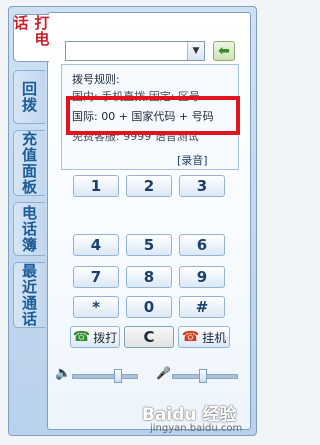 Image resolution: width=320 pixels, height=445 pixels. What do you see at coordinates (202, 307) in the screenshot?
I see `key-hash: #` at bounding box center [202, 307].